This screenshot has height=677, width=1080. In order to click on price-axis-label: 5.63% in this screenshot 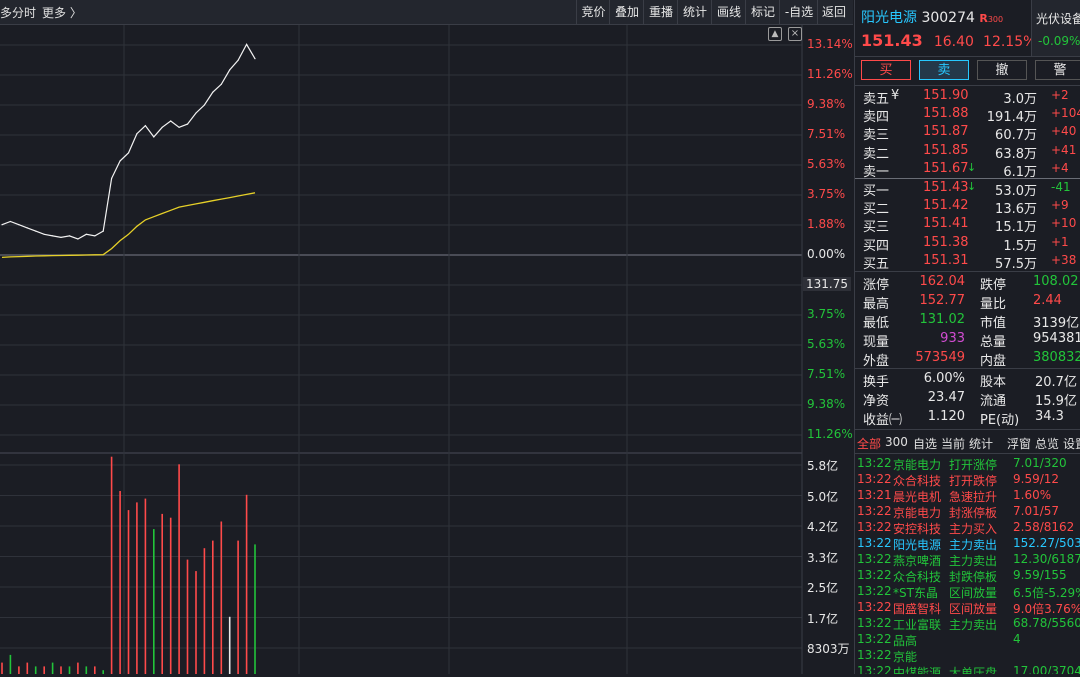, I will do `click(826, 344)`.